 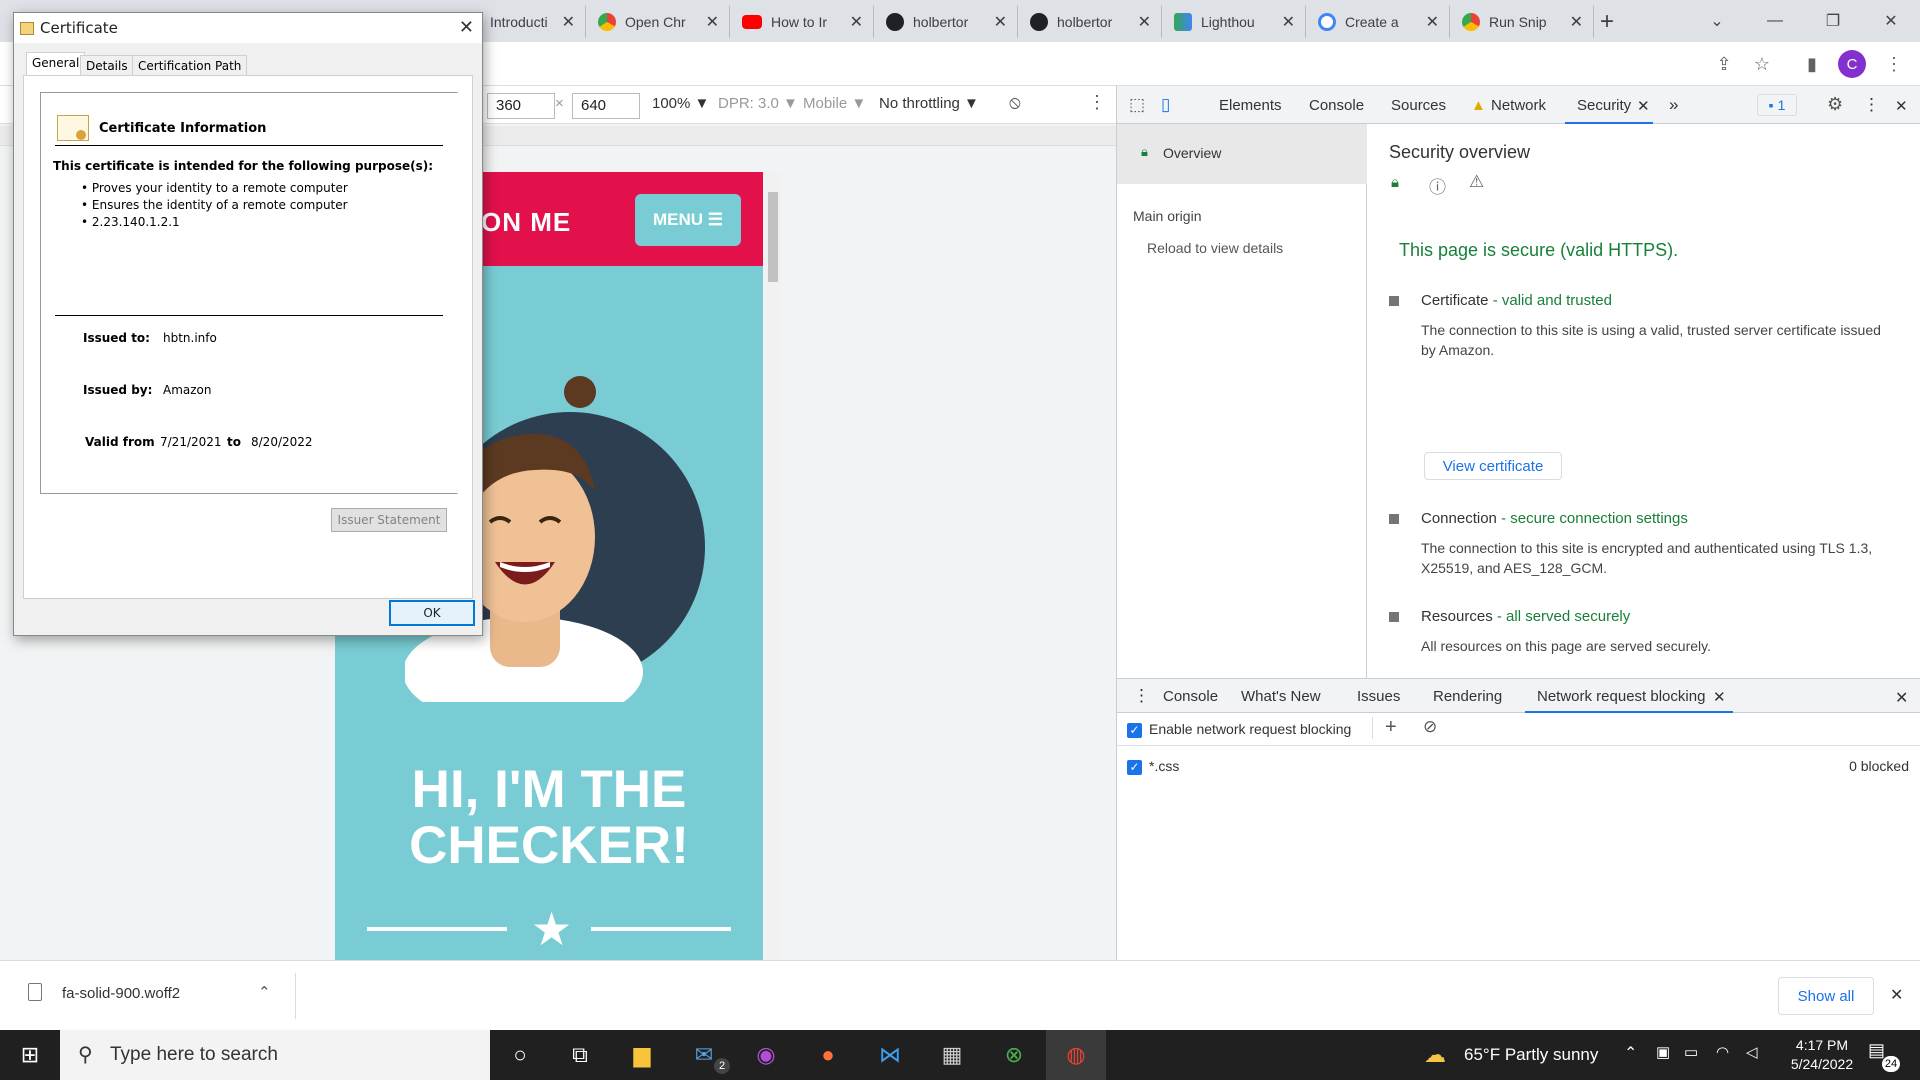 What do you see at coordinates (432, 613) in the screenshot?
I see `ok-button: OK` at bounding box center [432, 613].